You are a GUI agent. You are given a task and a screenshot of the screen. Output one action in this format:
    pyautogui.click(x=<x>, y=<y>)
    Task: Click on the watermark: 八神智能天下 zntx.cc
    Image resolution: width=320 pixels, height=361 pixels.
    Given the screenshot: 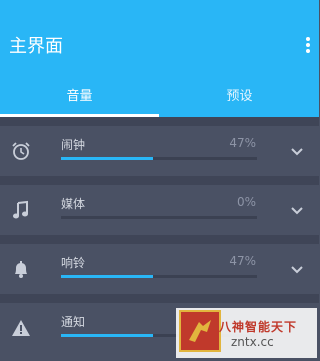 What is the action you would take?
    pyautogui.click(x=246, y=333)
    